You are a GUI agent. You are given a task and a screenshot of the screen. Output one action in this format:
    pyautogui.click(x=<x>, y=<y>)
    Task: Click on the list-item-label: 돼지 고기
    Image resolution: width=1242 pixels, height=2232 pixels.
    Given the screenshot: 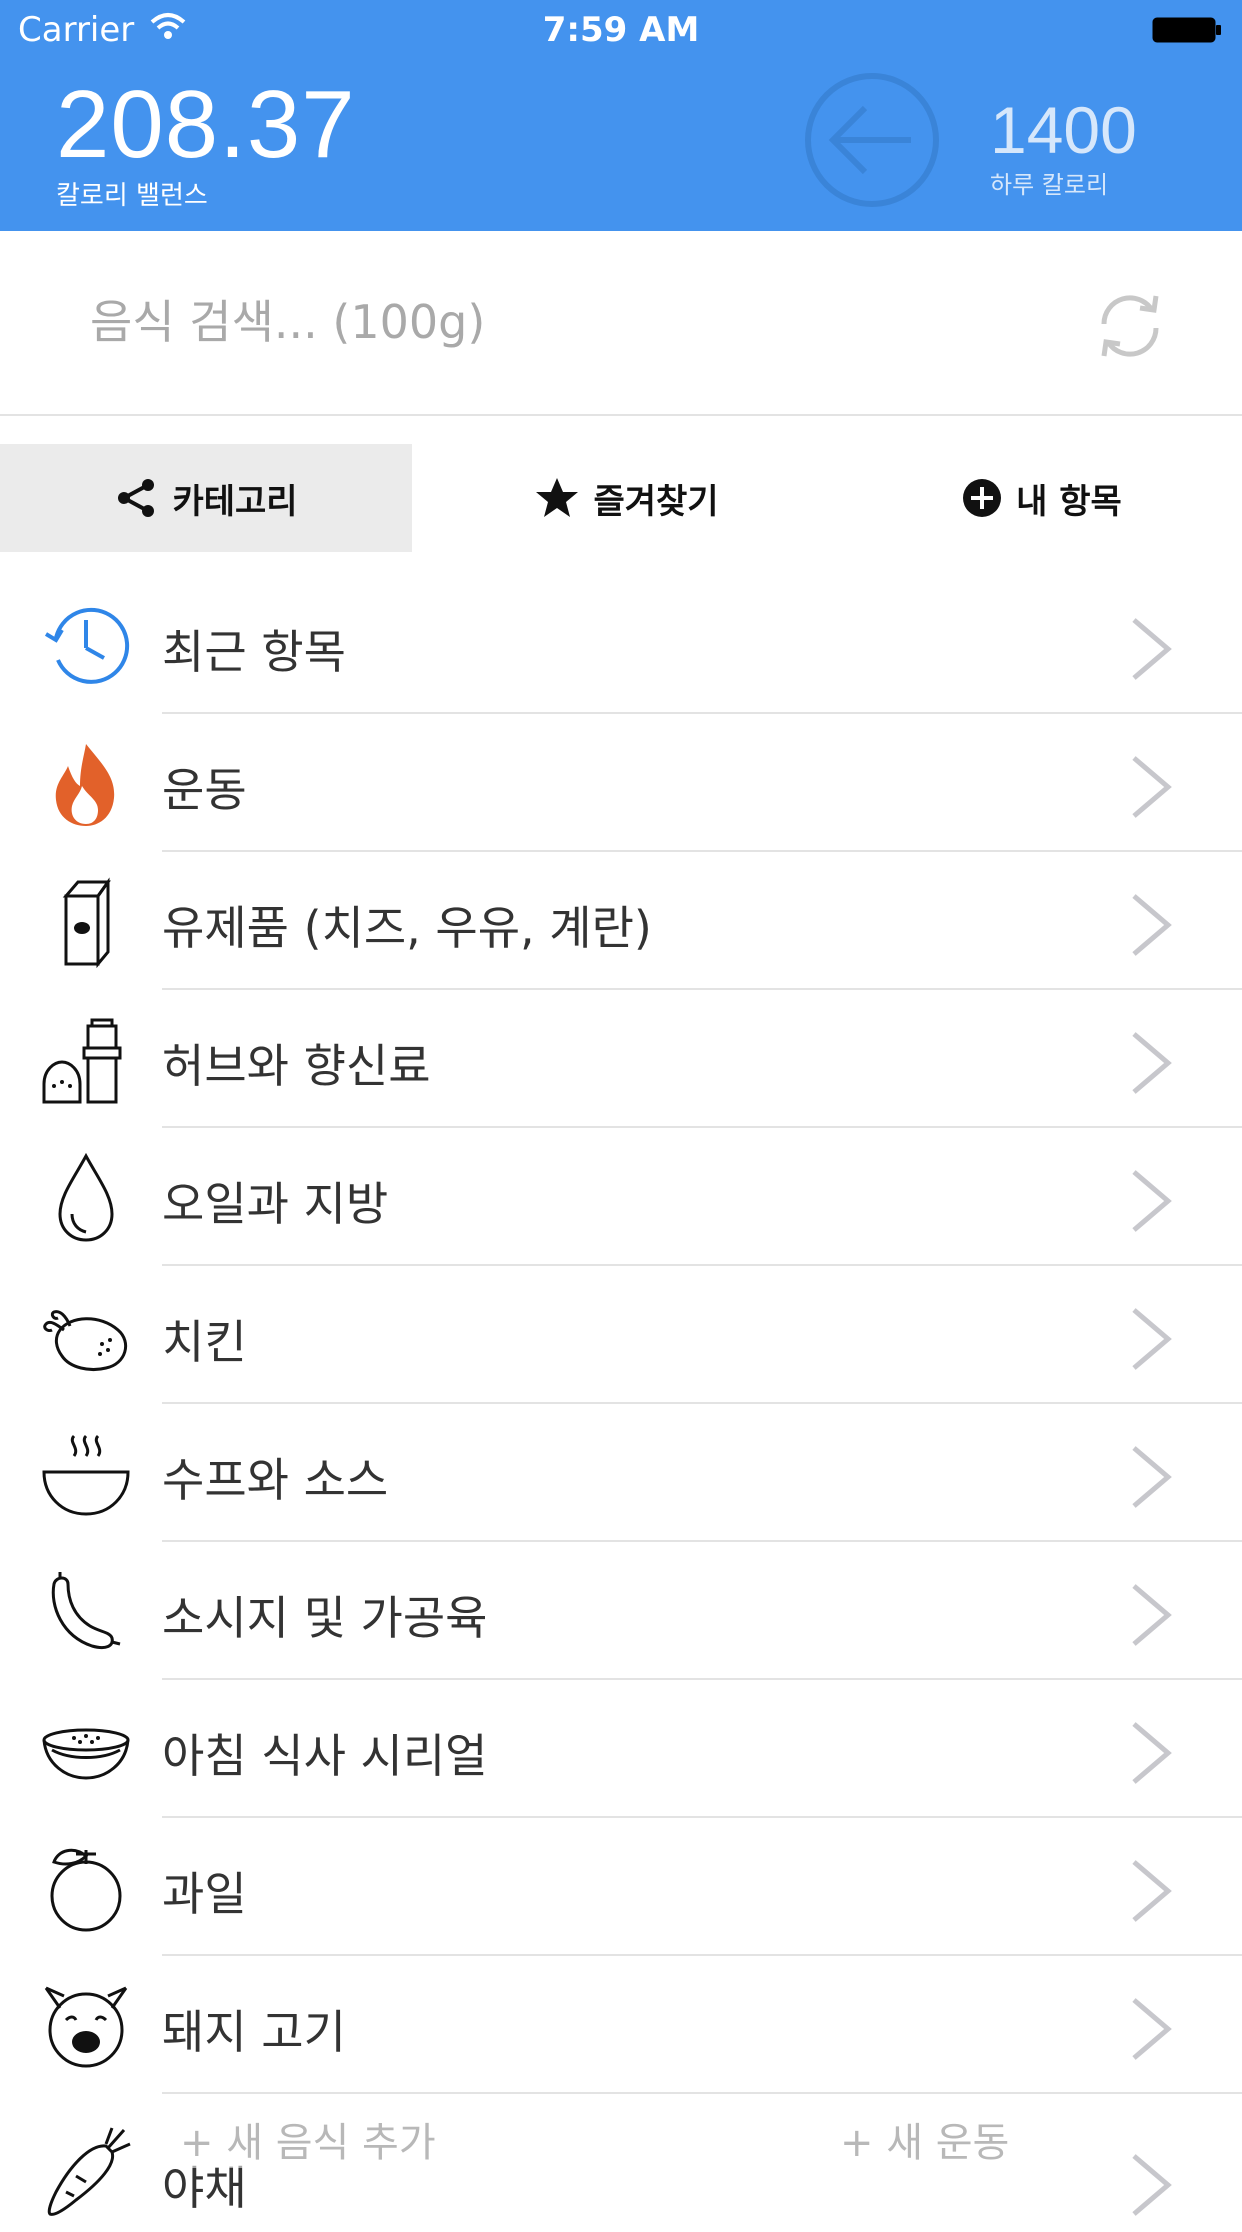 What is the action you would take?
    pyautogui.click(x=254, y=2032)
    